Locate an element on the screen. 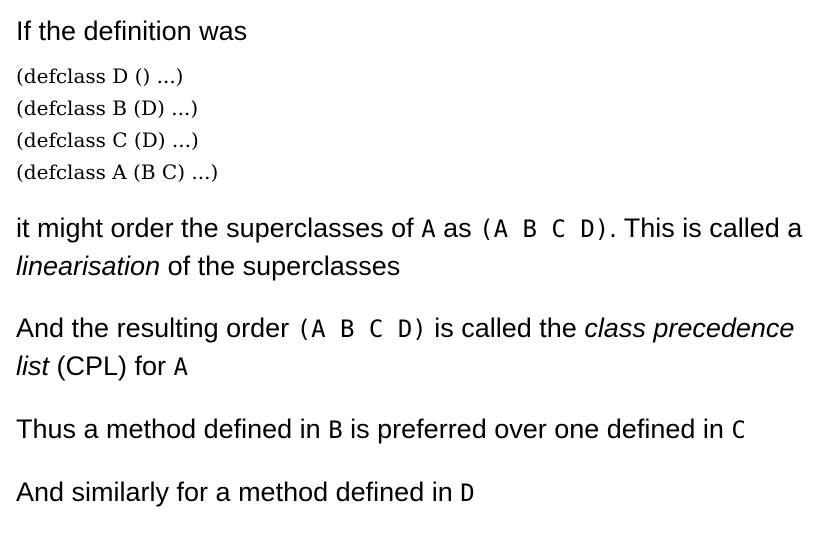  p2-text-3: (CPL) for is located at coordinates (111, 366).